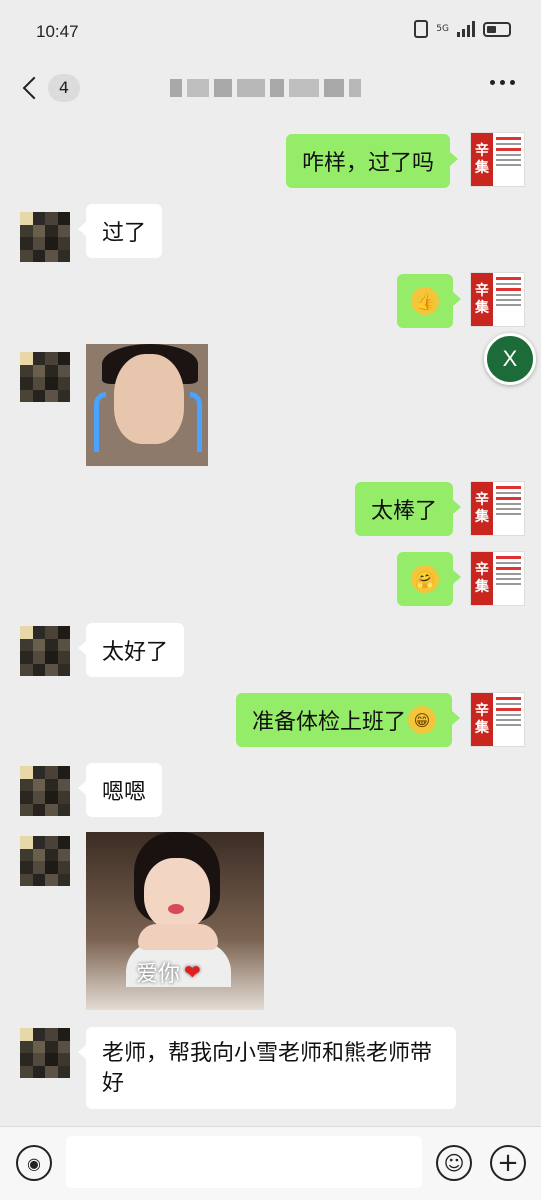  What do you see at coordinates (168, 973) in the screenshot?
I see `sticker-caption: 爱你 ❤` at bounding box center [168, 973].